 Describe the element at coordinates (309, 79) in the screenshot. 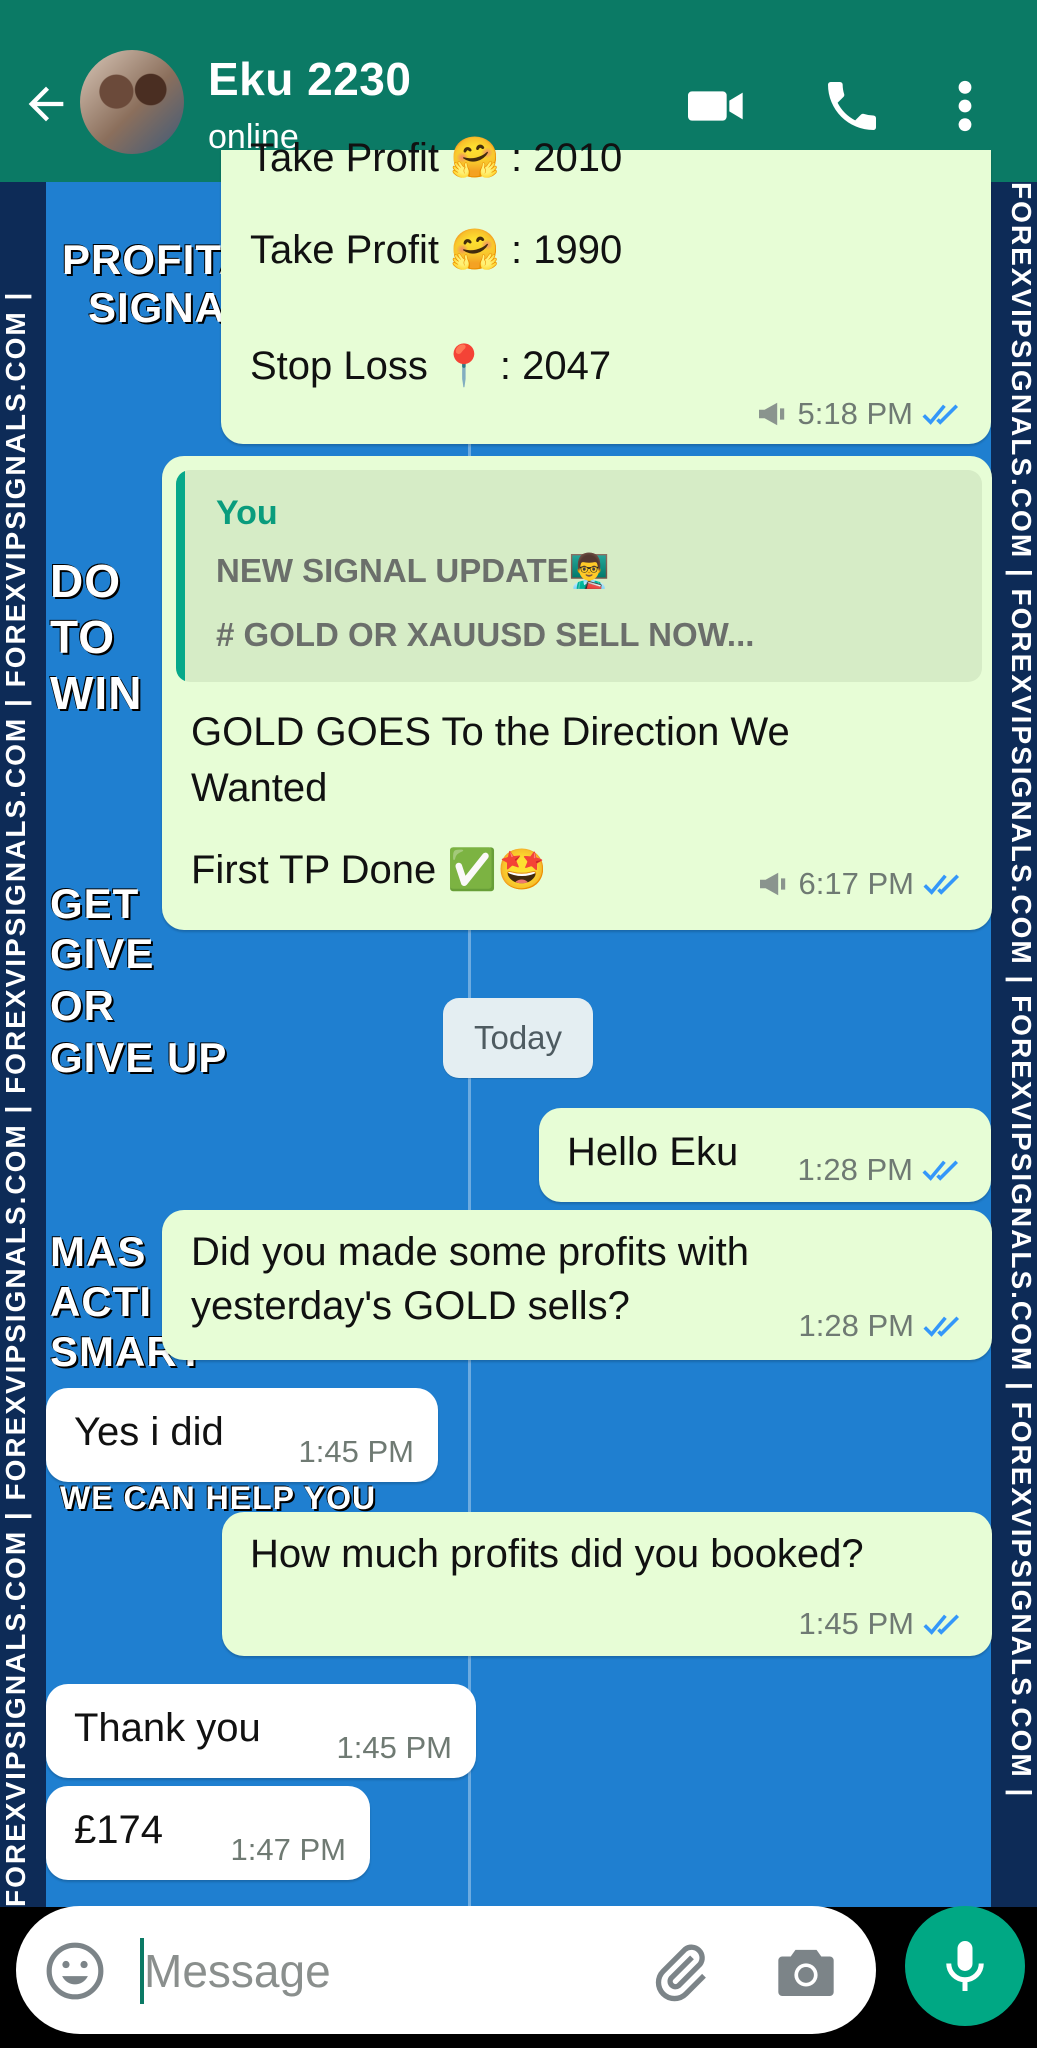

I see `contact-name: Eku 2230` at that location.